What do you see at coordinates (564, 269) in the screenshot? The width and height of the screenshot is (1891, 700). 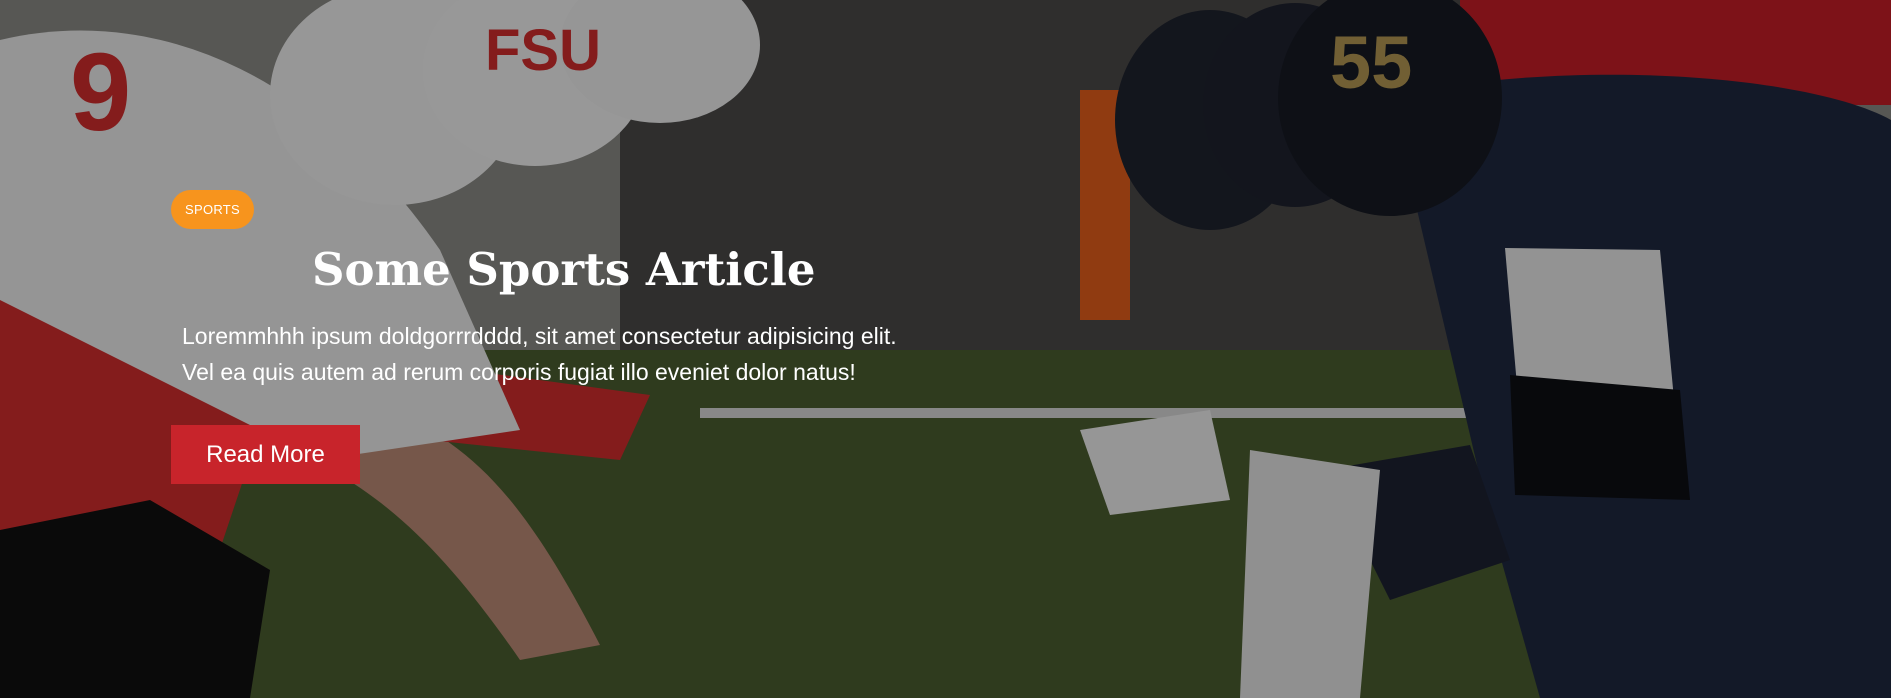 I see `article-title: Some Sports Article` at bounding box center [564, 269].